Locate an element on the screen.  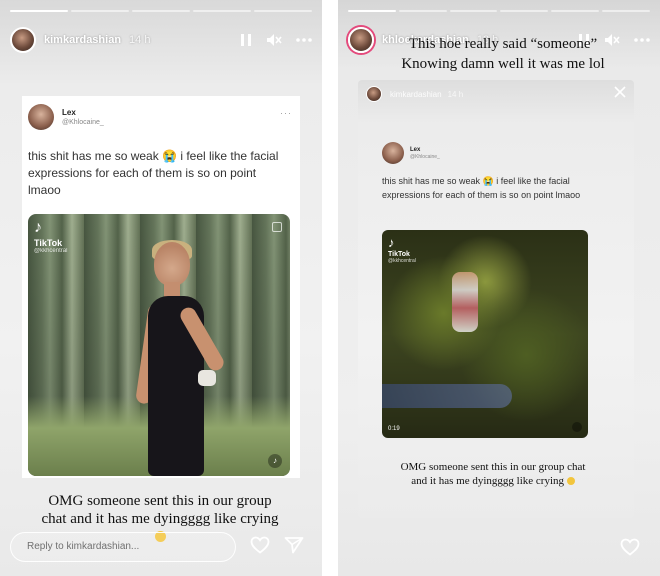
video-sound-icon is located at coordinates (577, 427).